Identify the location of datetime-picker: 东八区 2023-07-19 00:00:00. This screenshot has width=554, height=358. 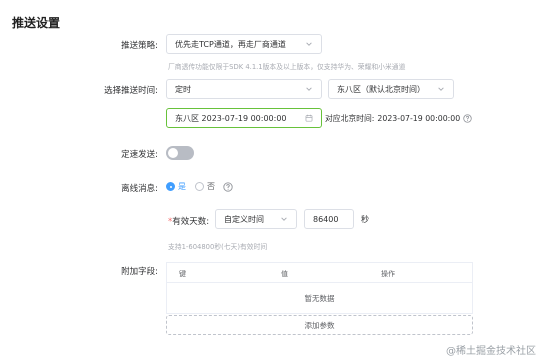
(244, 118).